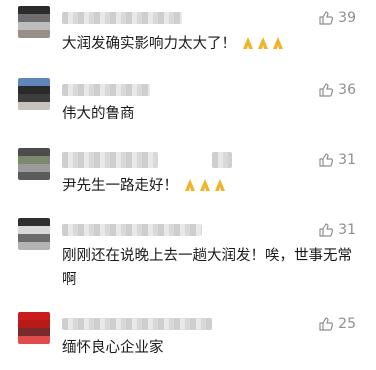 This screenshot has width=376, height=370. What do you see at coordinates (113, 348) in the screenshot?
I see `comment-body: 缅怀良心企业家` at bounding box center [113, 348].